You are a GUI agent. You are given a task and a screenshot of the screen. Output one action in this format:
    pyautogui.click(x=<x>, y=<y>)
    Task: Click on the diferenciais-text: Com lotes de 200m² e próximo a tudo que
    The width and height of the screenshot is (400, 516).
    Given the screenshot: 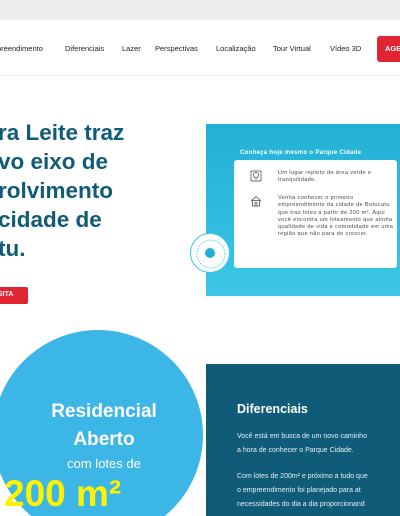 What is the action you would take?
    pyautogui.click(x=302, y=476)
    